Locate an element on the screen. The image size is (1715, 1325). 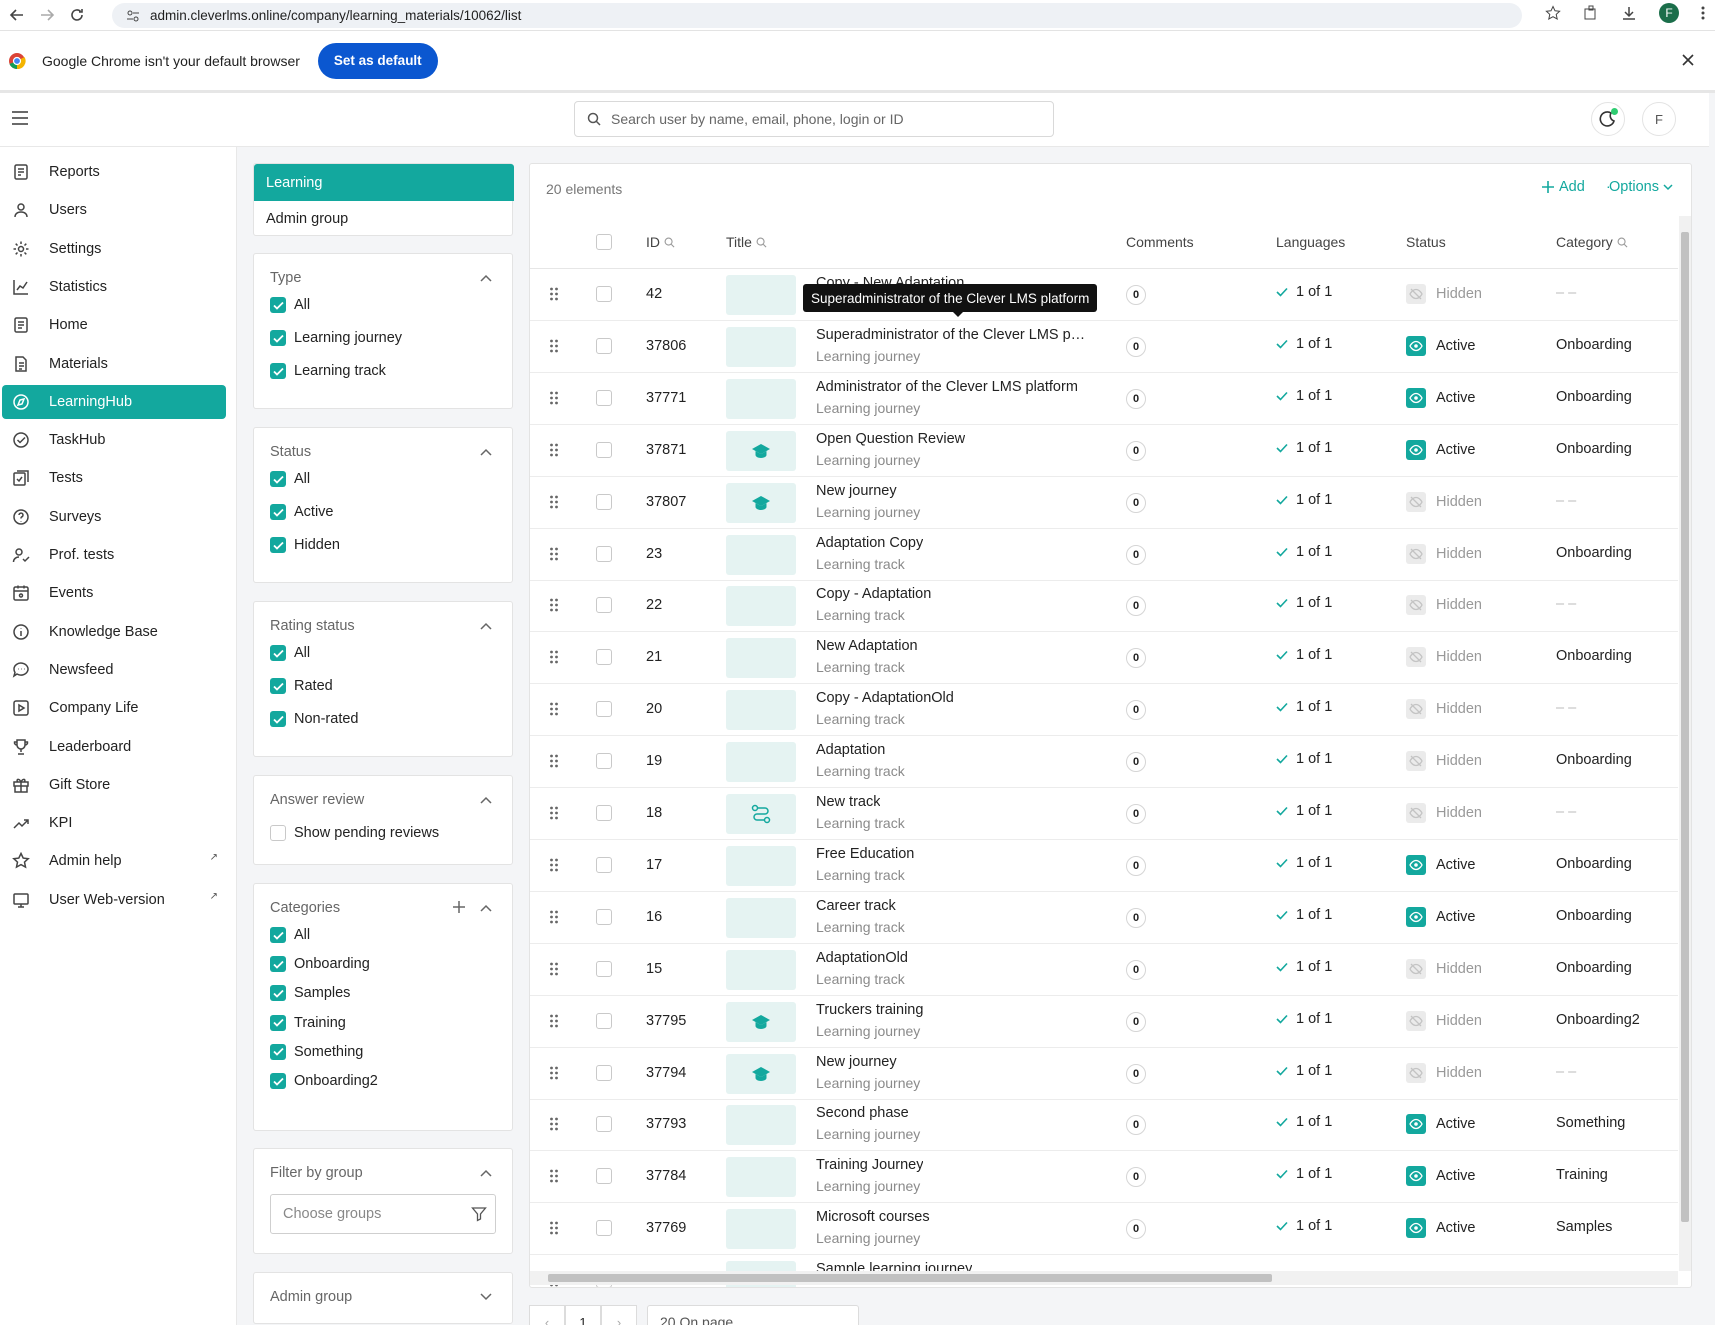
vertical-scrollbar is located at coordinates (1685, 743).